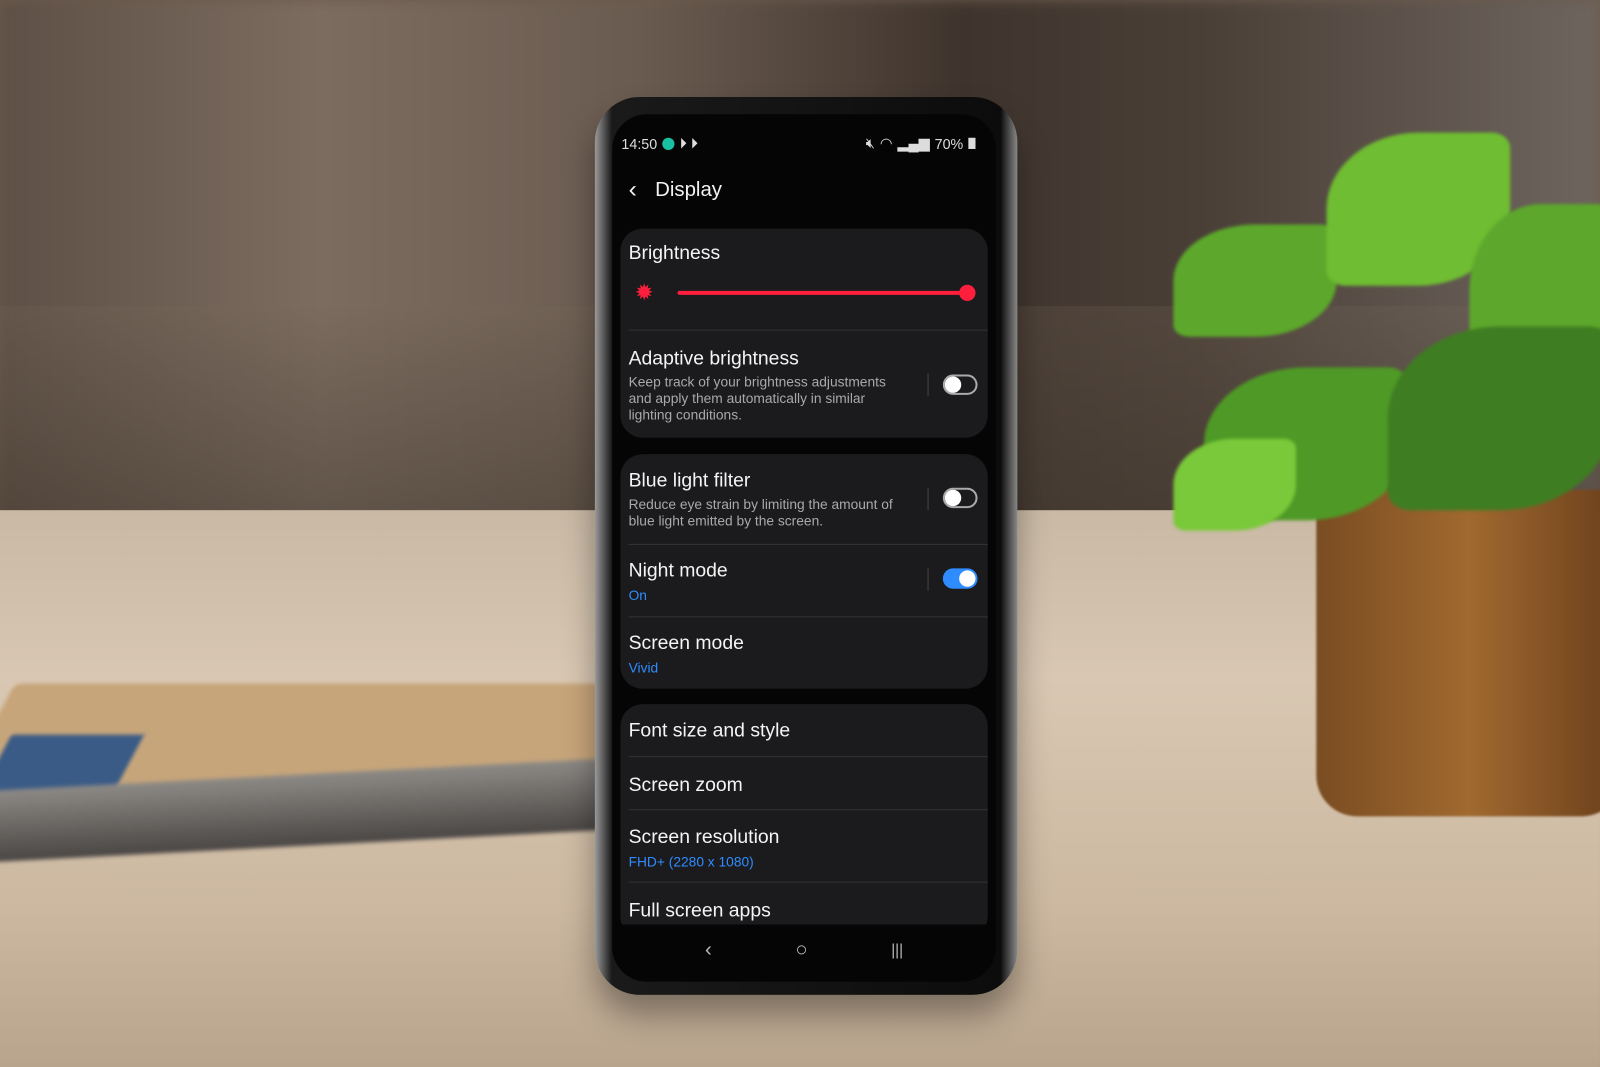 This screenshot has height=1067, width=1600. Describe the element at coordinates (967, 293) in the screenshot. I see `brightness-slider-handle` at that location.